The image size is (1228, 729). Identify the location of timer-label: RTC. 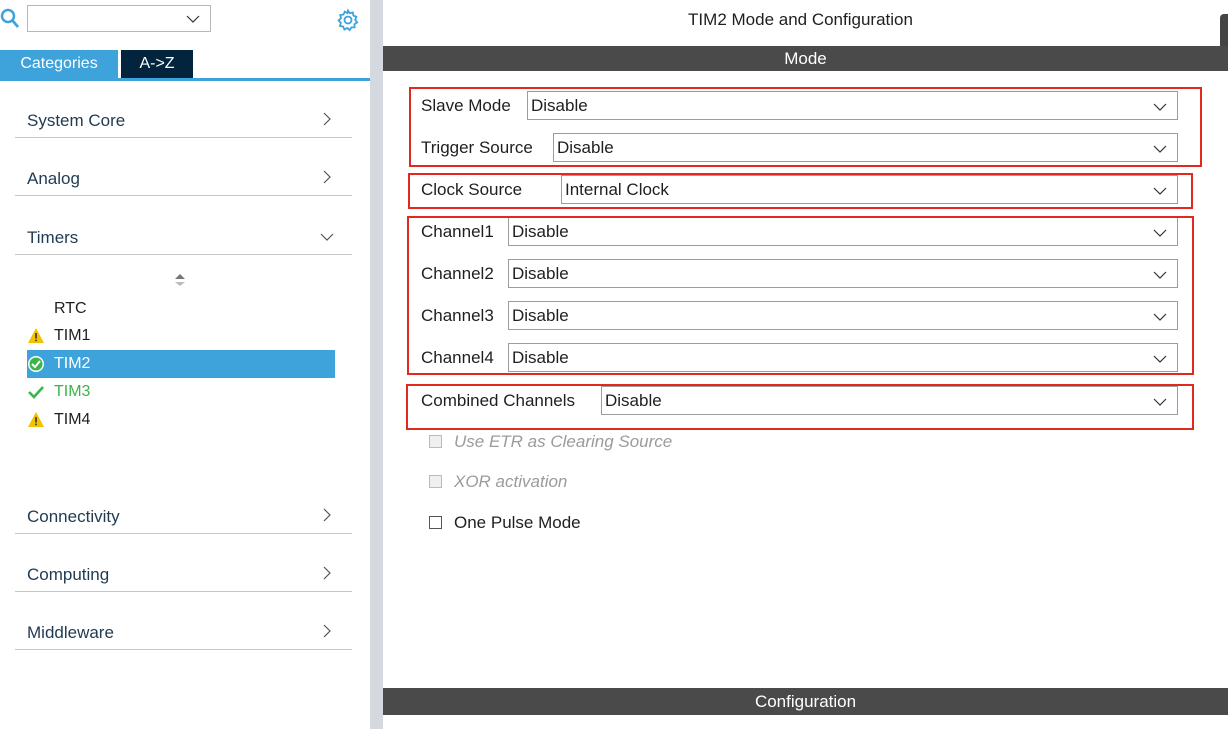
(70, 308).